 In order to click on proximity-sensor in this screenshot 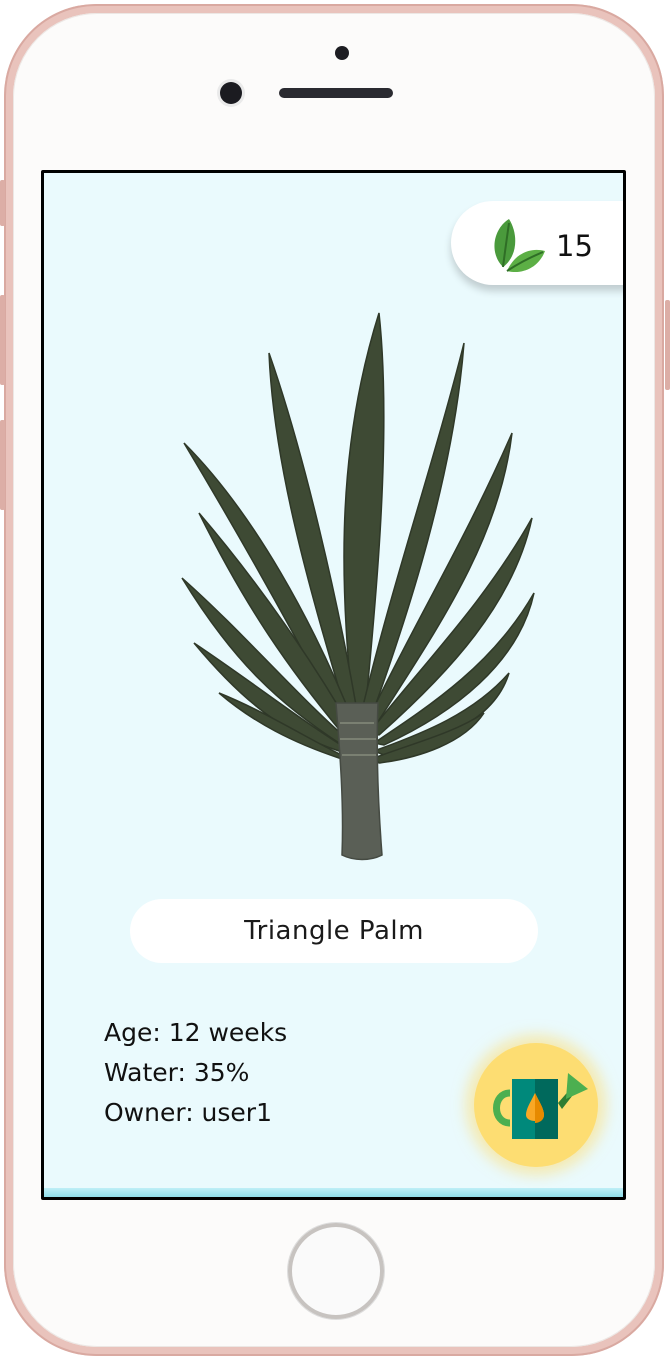, I will do `click(342, 53)`.